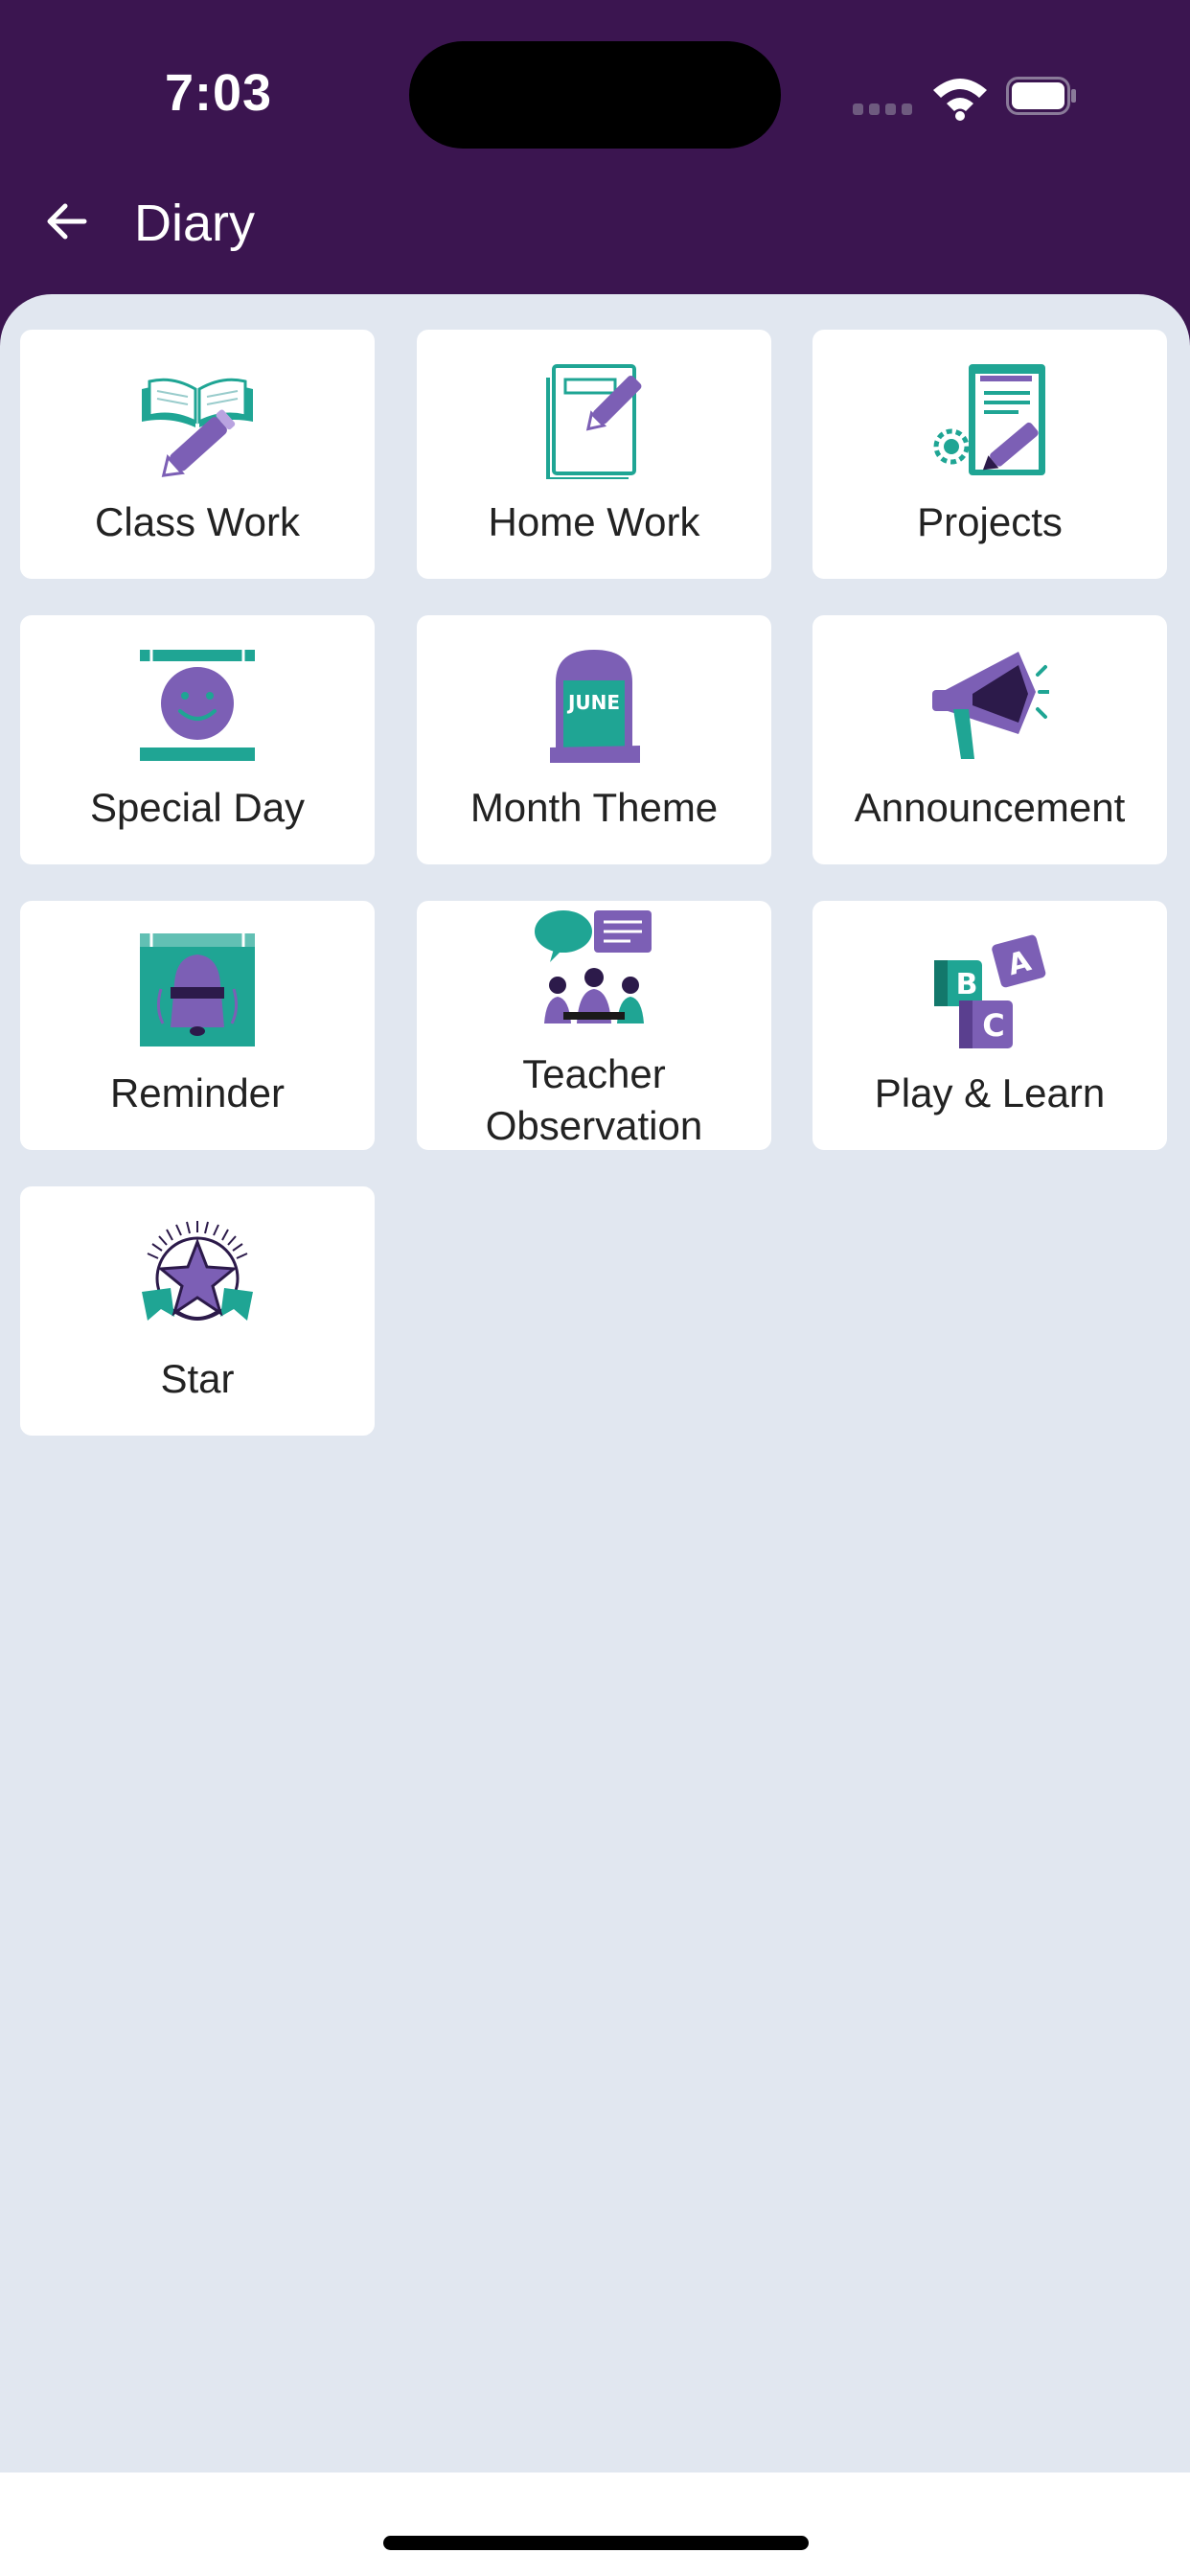 Image resolution: width=1190 pixels, height=2576 pixels. I want to click on open-book-pencil-icon, so click(198, 427).